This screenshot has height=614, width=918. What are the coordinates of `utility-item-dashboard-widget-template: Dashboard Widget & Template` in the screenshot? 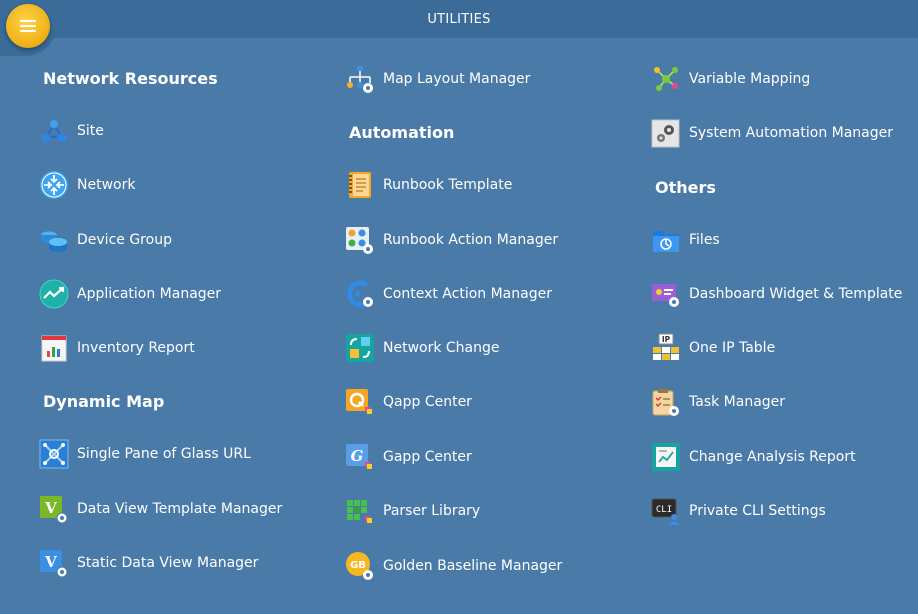 It's located at (776, 294).